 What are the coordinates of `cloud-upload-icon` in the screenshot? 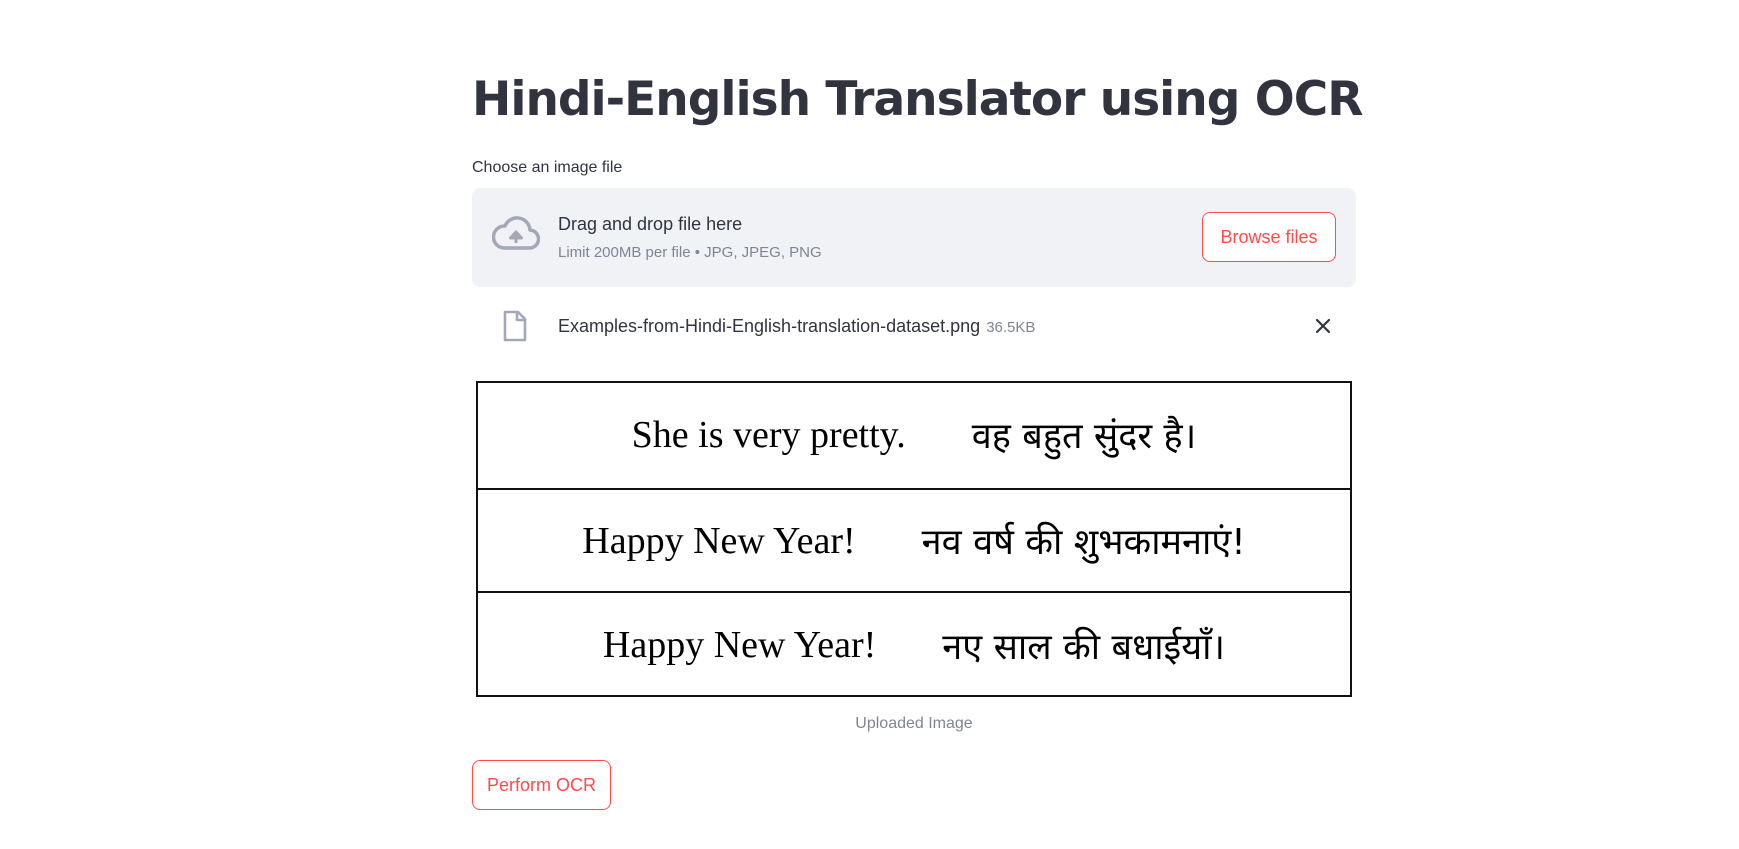 It's located at (516, 233).